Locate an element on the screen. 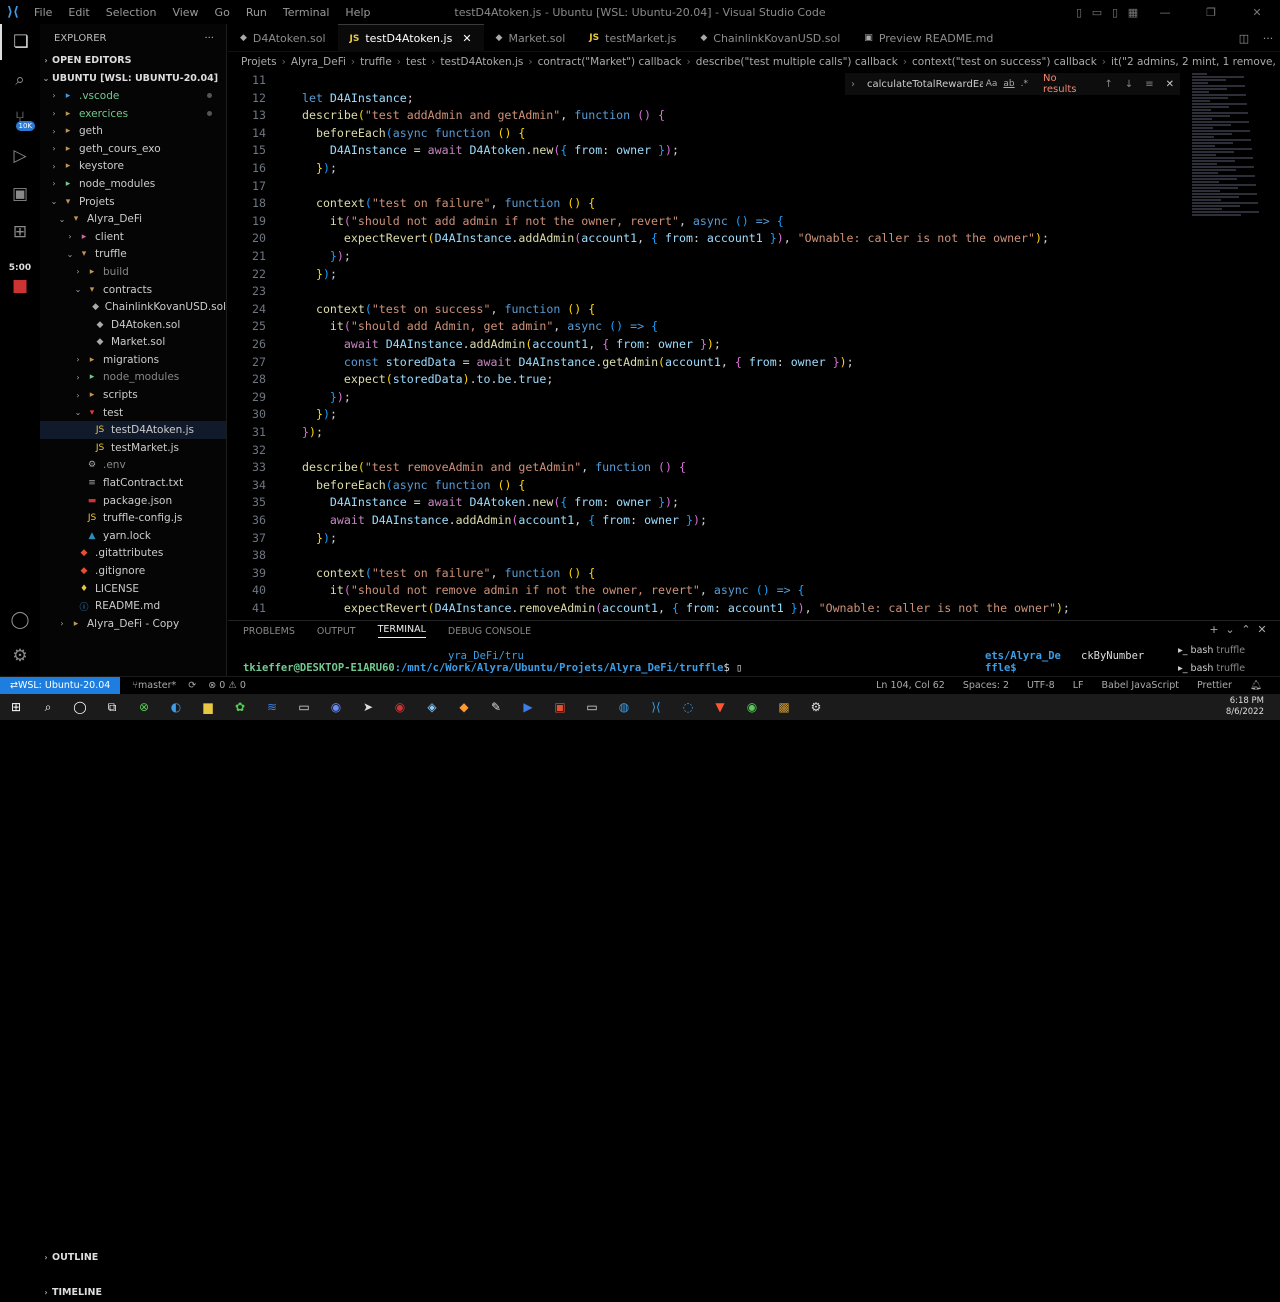 This screenshot has height=1302, width=1280. menu-item-selection: Selection is located at coordinates (131, 12).